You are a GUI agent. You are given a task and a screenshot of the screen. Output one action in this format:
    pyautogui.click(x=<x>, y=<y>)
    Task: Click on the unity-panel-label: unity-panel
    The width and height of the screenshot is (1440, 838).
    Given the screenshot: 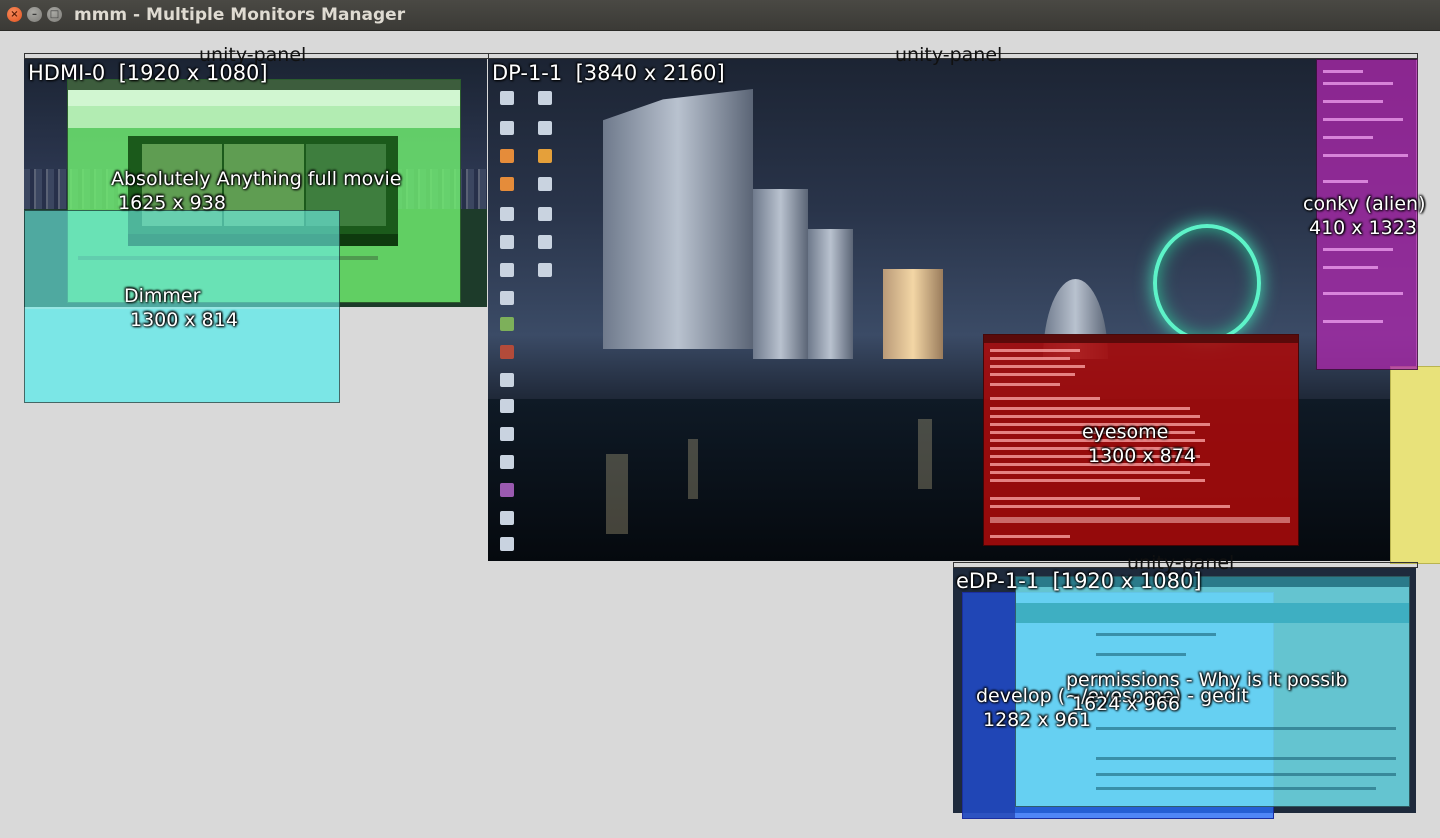 What is the action you would take?
    pyautogui.click(x=949, y=55)
    